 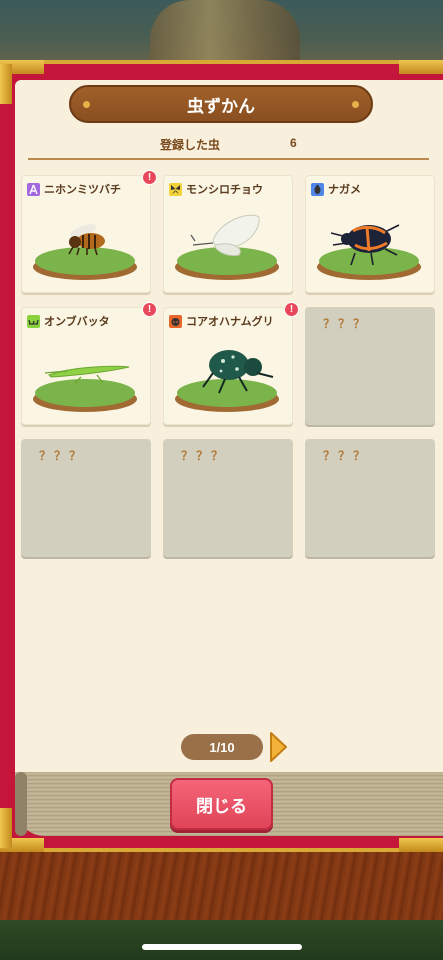 I want to click on page-title: 虫ずかん, so click(x=221, y=106).